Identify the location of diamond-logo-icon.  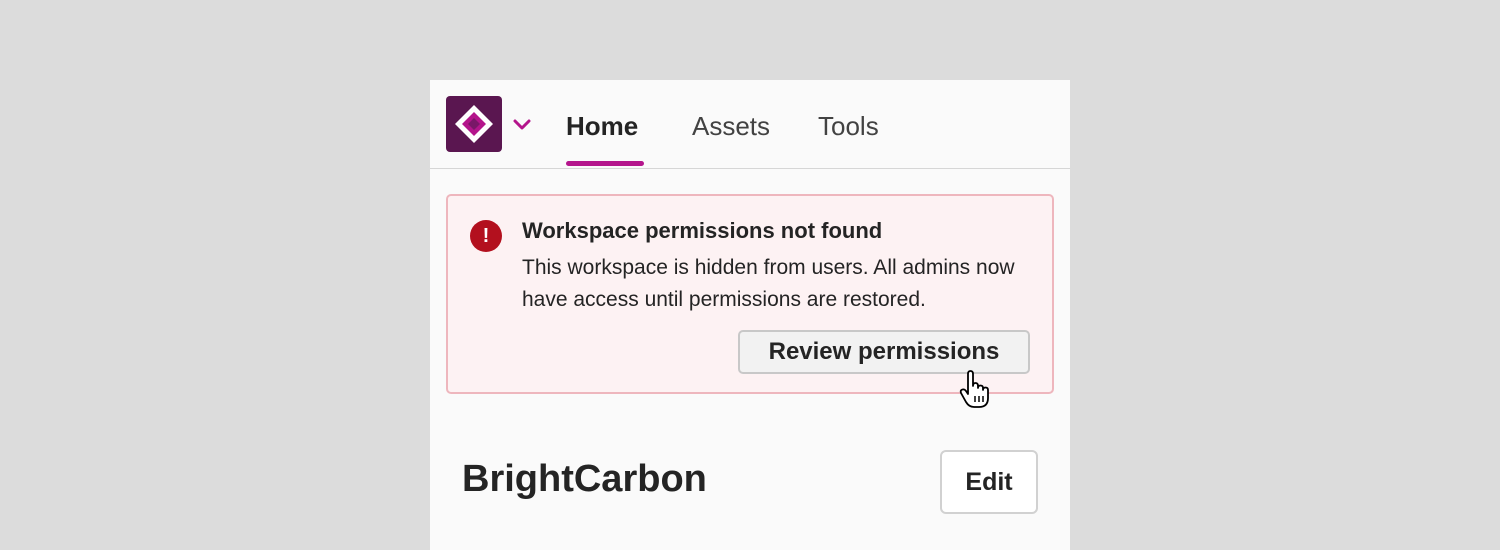
(474, 124).